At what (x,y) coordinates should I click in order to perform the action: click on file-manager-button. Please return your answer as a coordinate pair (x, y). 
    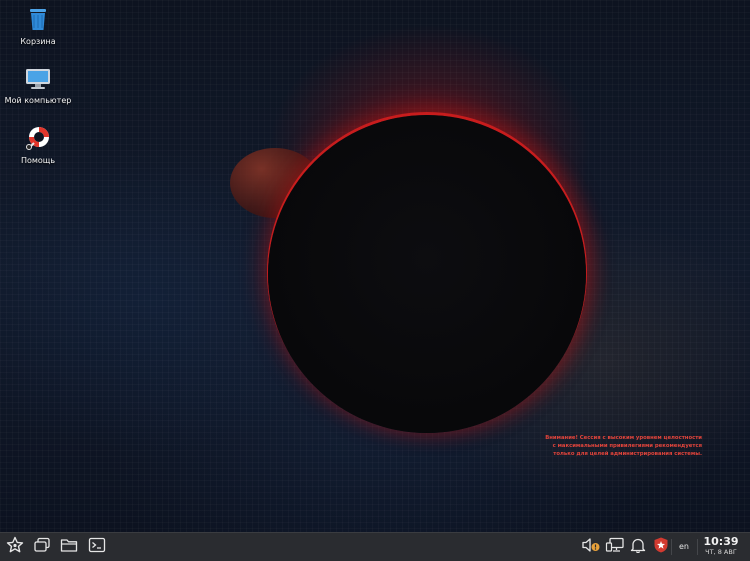
    Looking at the image, I should click on (69, 547).